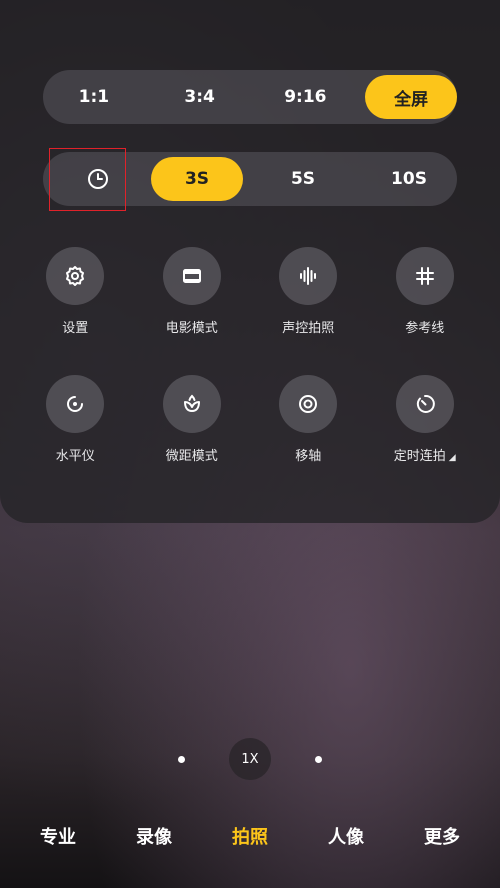 The width and height of the screenshot is (500, 888). What do you see at coordinates (308, 291) in the screenshot?
I see `voice-shutter-tool: 声控拍照` at bounding box center [308, 291].